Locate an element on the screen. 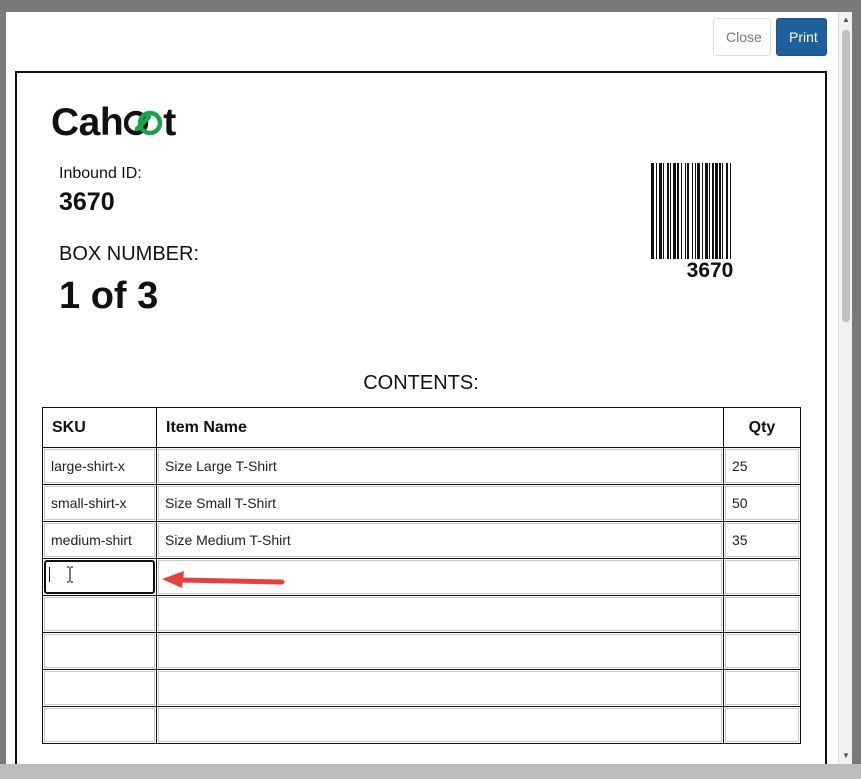  table-header-row: SKU Item Name Qty is located at coordinates (421, 427).